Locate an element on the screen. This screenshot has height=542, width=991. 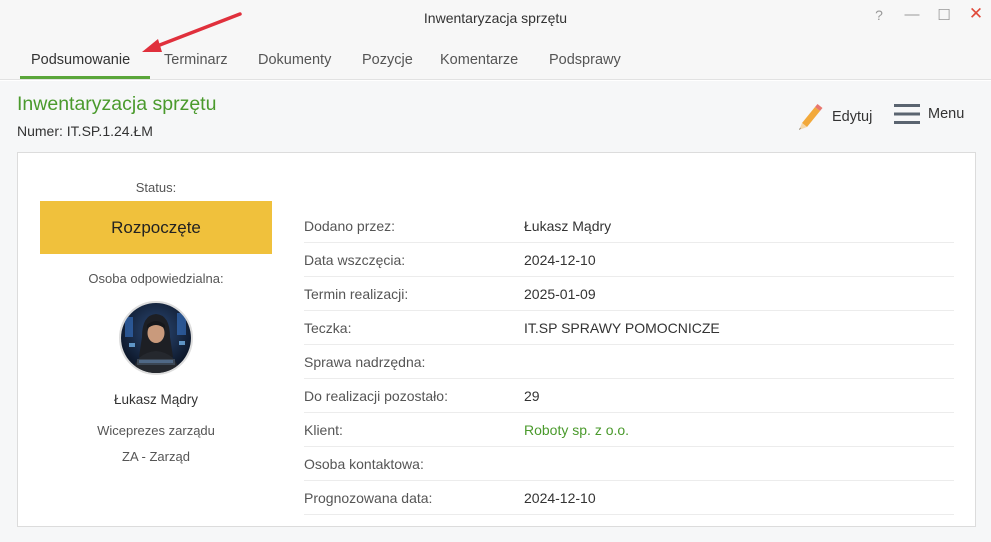
detail-value: 29 is located at coordinates (532, 396).